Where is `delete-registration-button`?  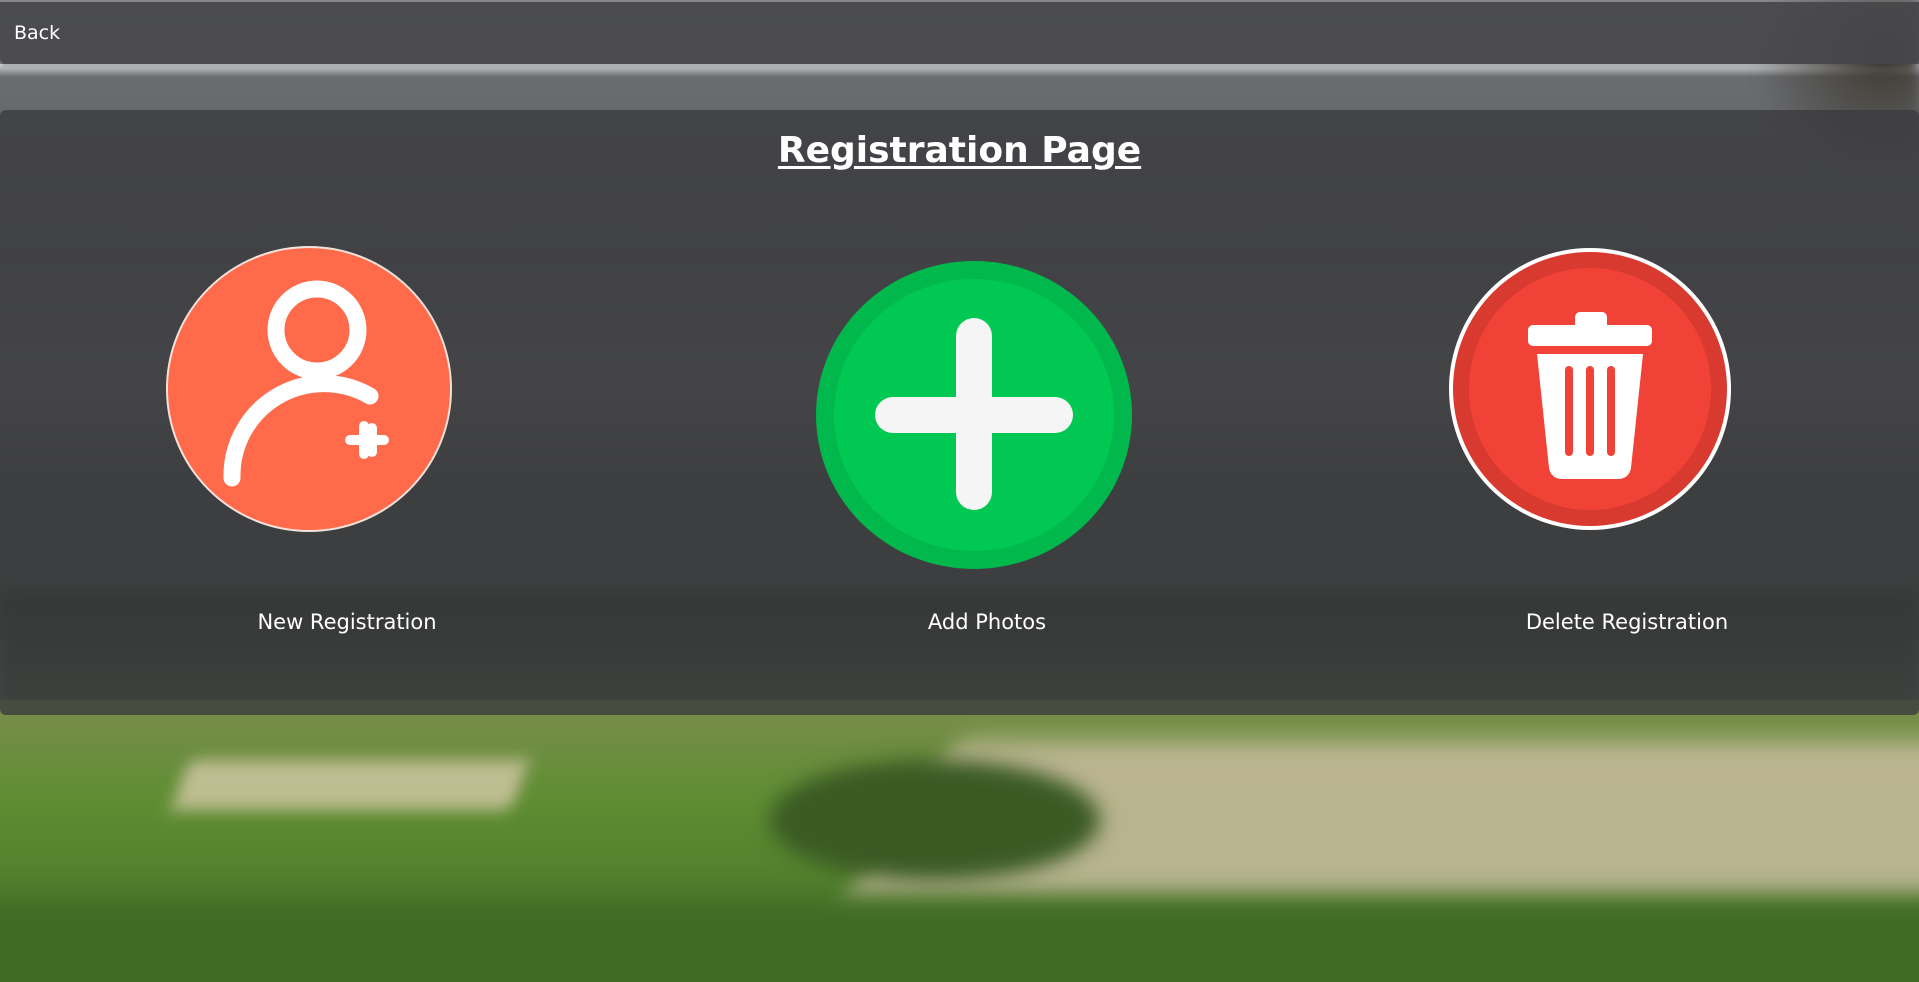 delete-registration-button is located at coordinates (1590, 389).